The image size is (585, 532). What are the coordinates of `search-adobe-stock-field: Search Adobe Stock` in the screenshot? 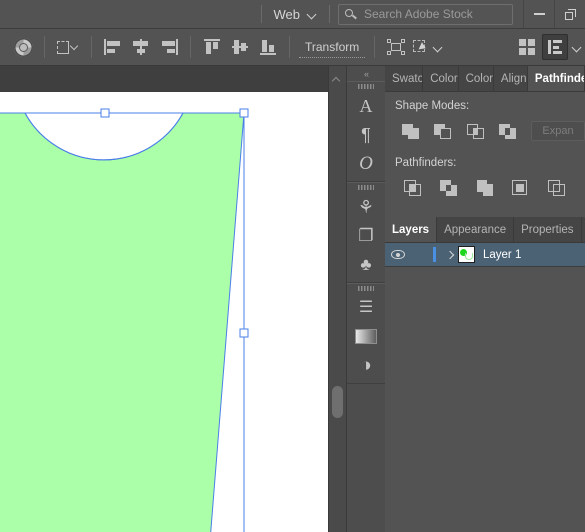 It's located at (425, 14).